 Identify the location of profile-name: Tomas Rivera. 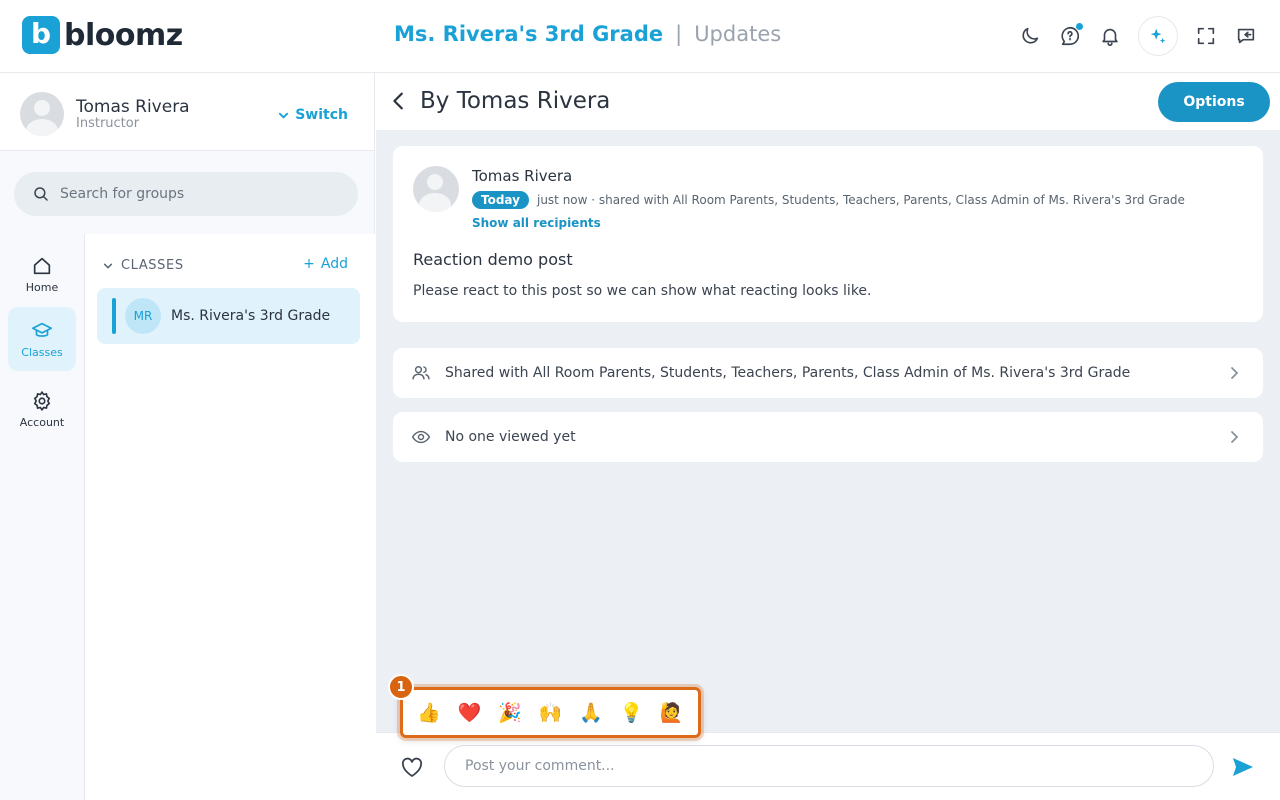
(133, 107).